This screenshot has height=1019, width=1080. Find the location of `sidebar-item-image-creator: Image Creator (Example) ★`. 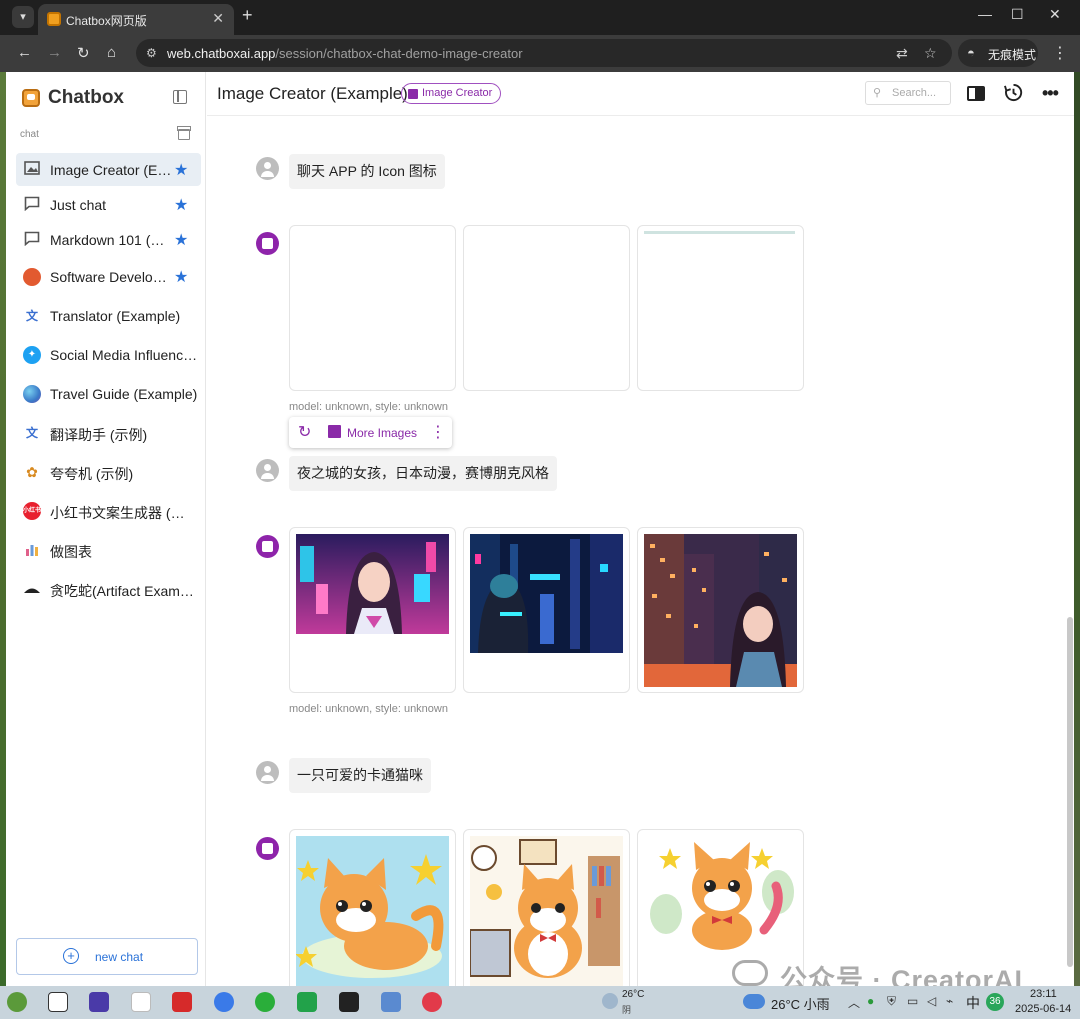

sidebar-item-image-creator: Image Creator (Example) ★ is located at coordinates (108, 169).